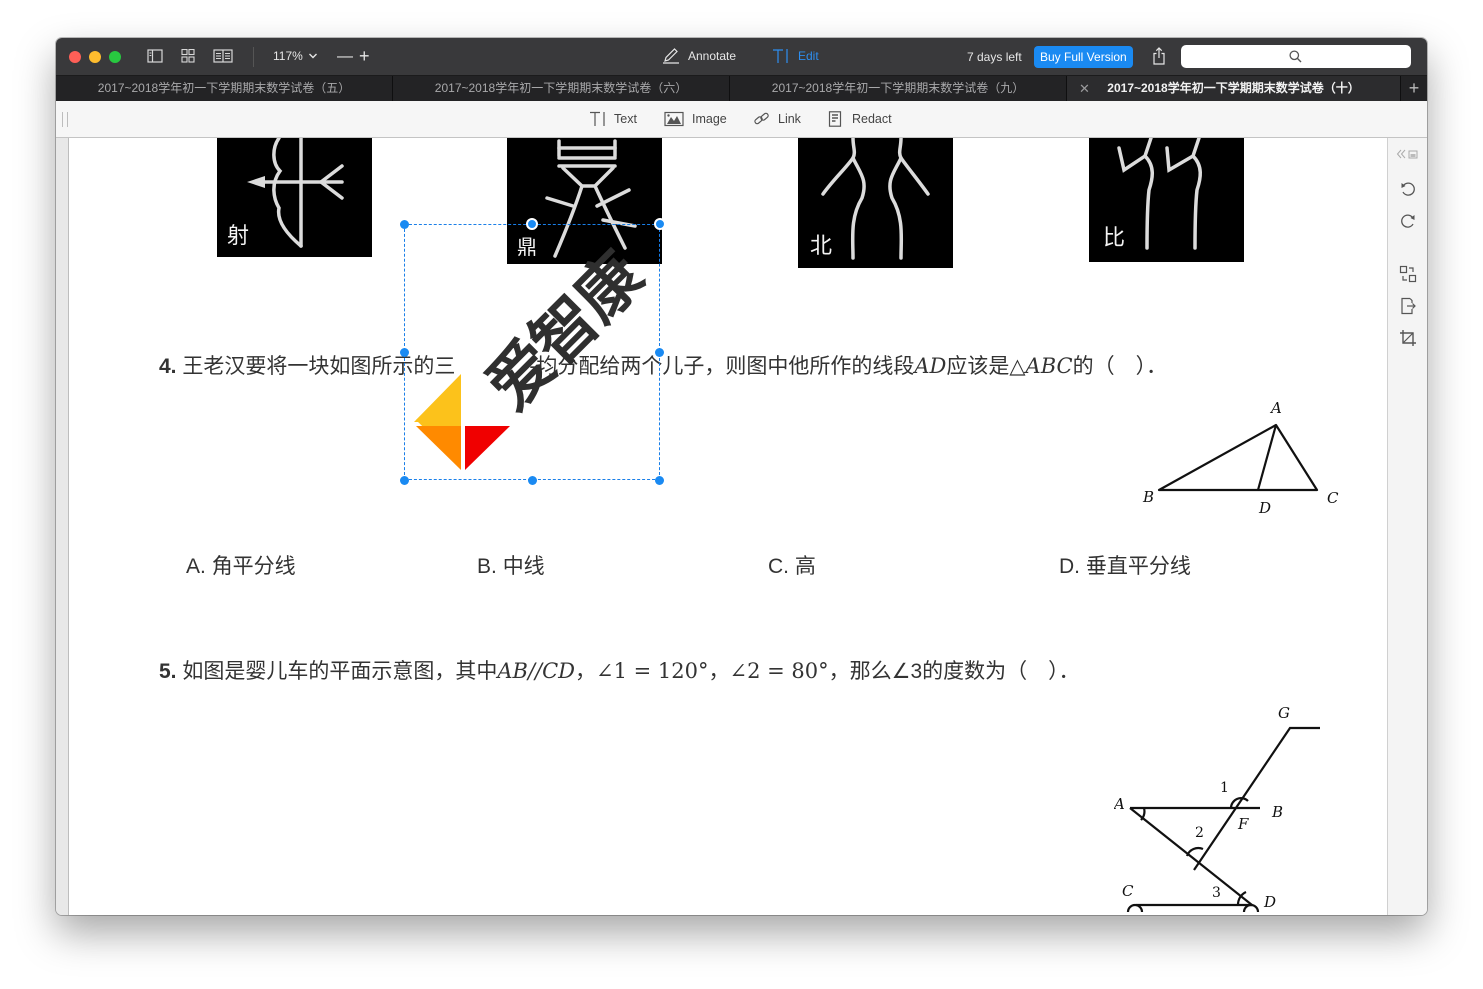 This screenshot has height=989, width=1483. What do you see at coordinates (168, 671) in the screenshot?
I see `question-number: 5.` at bounding box center [168, 671].